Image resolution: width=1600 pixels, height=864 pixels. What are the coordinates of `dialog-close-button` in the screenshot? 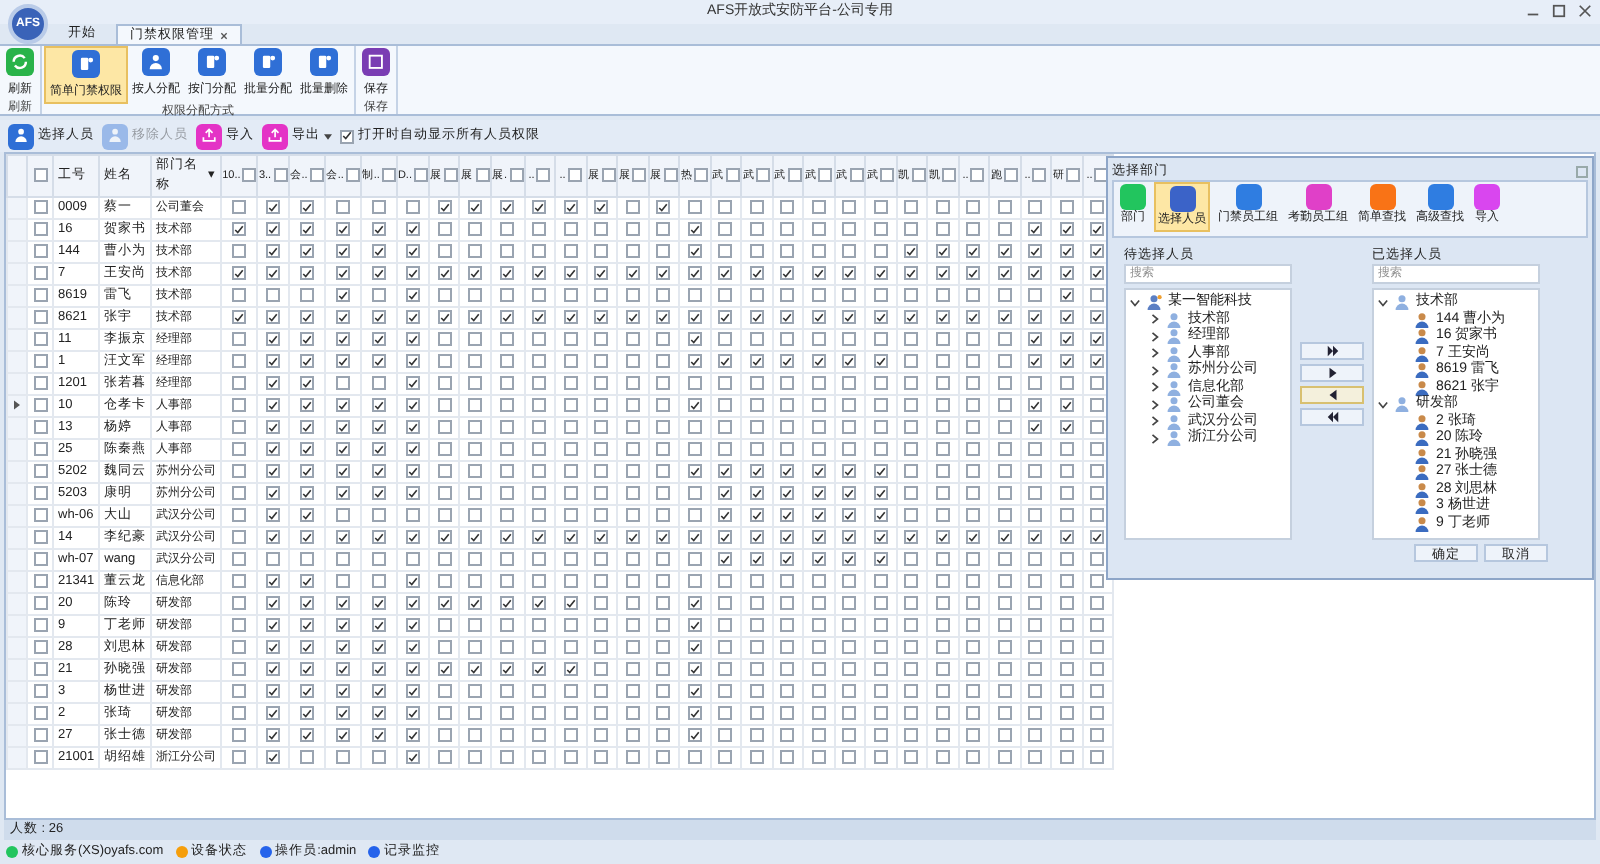 It's located at (1582, 171).